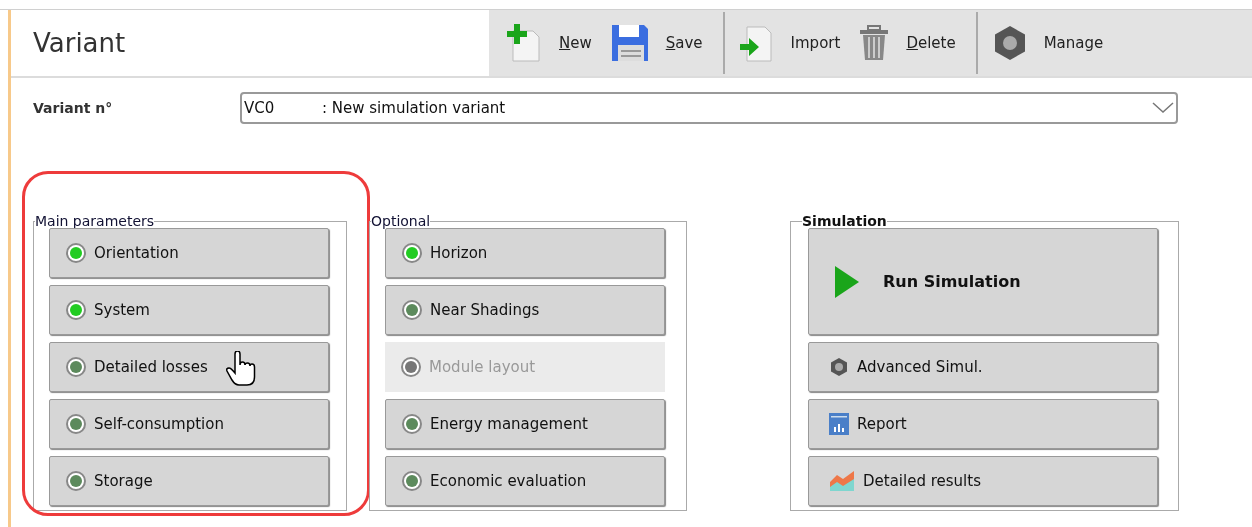 This screenshot has height=527, width=1252. Describe the element at coordinates (189, 253) in the screenshot. I see `parameter-button: Orientation` at that location.